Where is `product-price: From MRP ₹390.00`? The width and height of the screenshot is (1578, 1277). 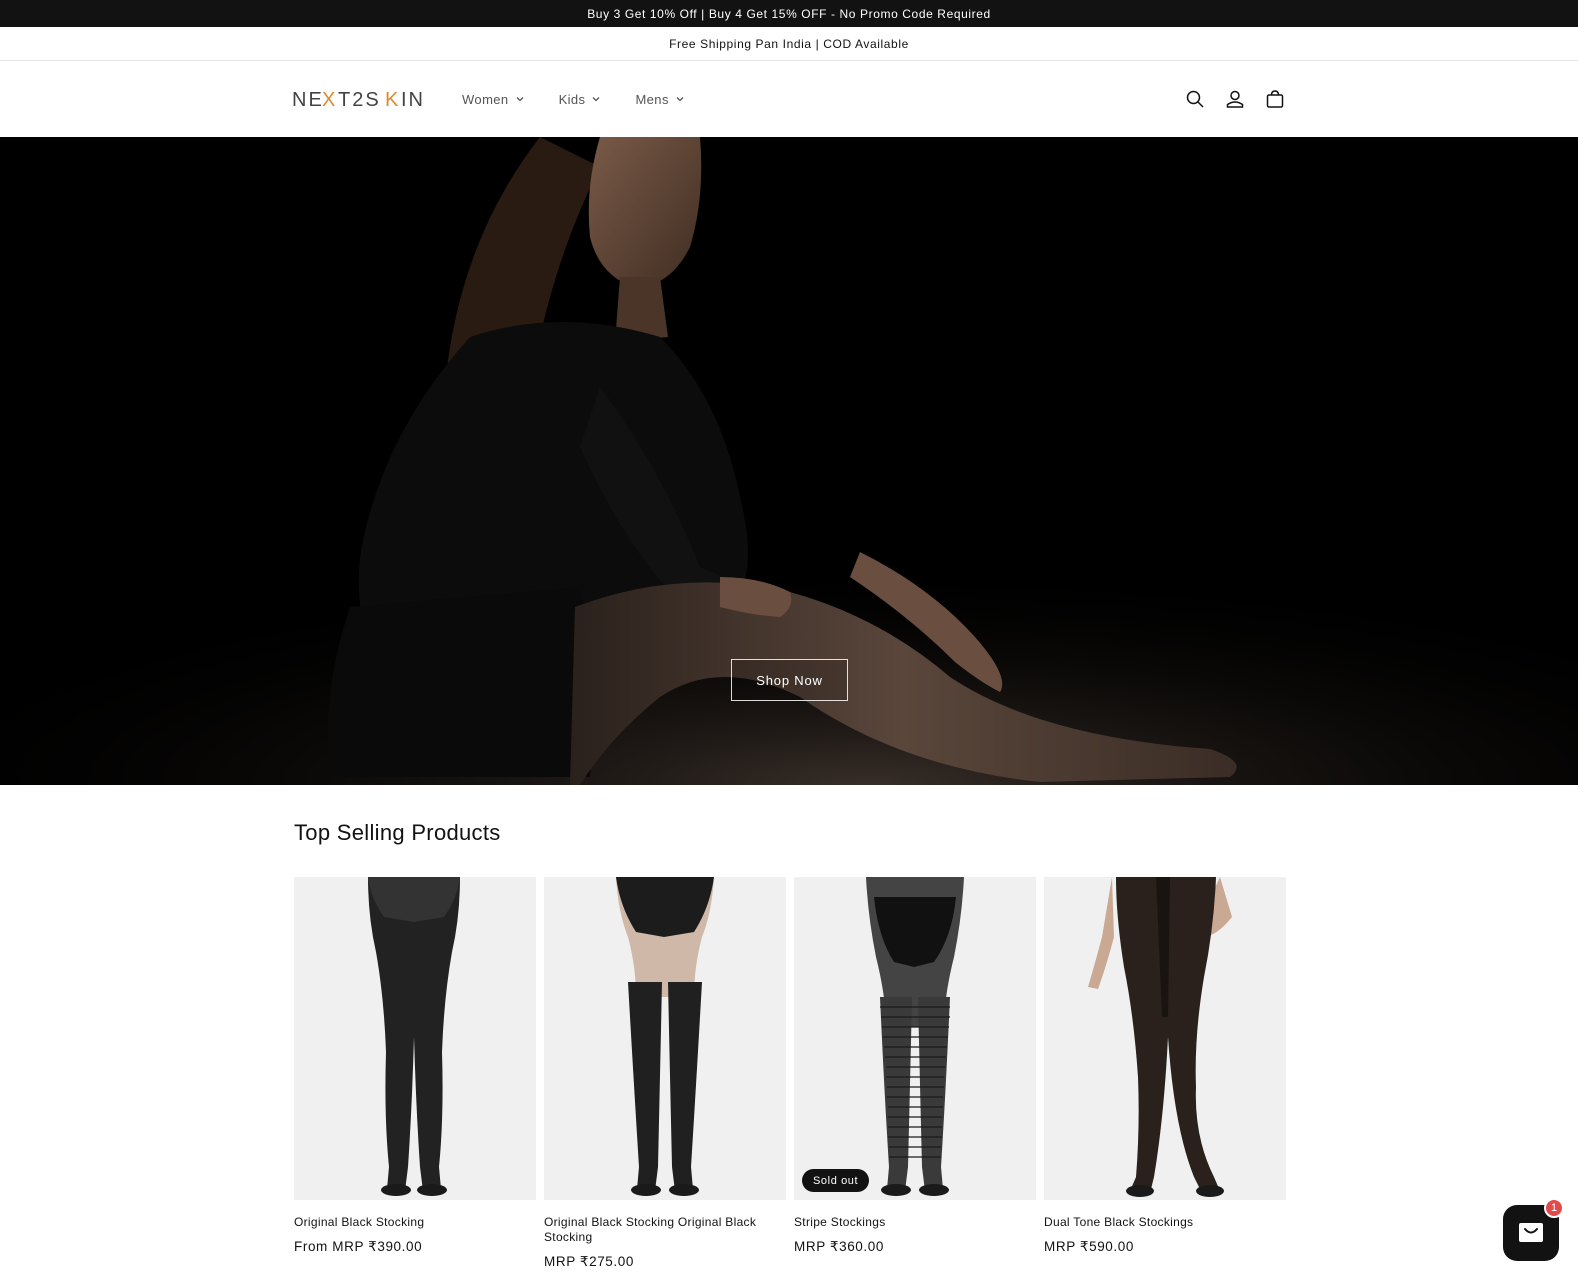 product-price: From MRP ₹390.00 is located at coordinates (358, 1246).